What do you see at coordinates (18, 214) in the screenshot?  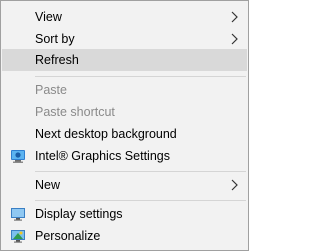 I see `display-settings-icon` at bounding box center [18, 214].